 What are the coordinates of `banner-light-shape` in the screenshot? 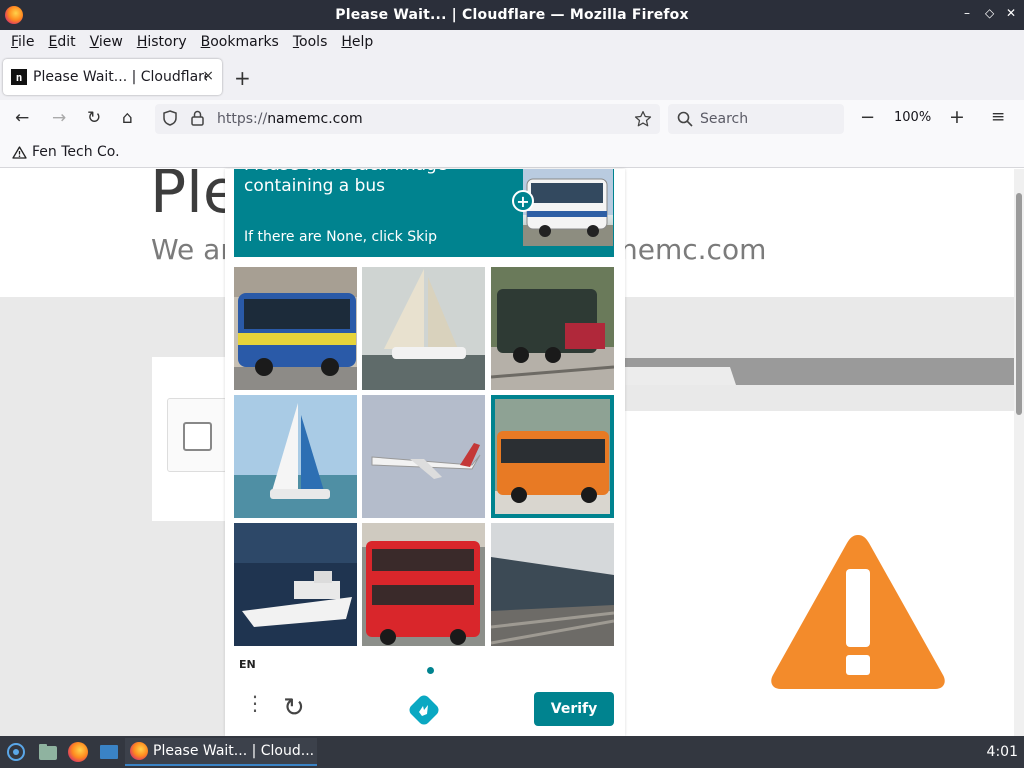 It's located at (678, 376).